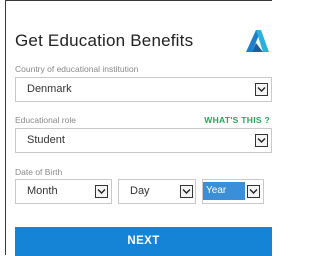  What do you see at coordinates (224, 191) in the screenshot?
I see `year-value: Year` at bounding box center [224, 191].